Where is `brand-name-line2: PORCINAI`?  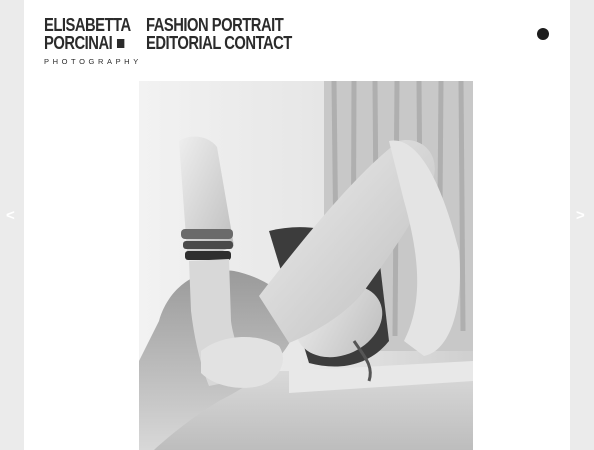
brand-name-line2: PORCINAI is located at coordinates (87, 43).